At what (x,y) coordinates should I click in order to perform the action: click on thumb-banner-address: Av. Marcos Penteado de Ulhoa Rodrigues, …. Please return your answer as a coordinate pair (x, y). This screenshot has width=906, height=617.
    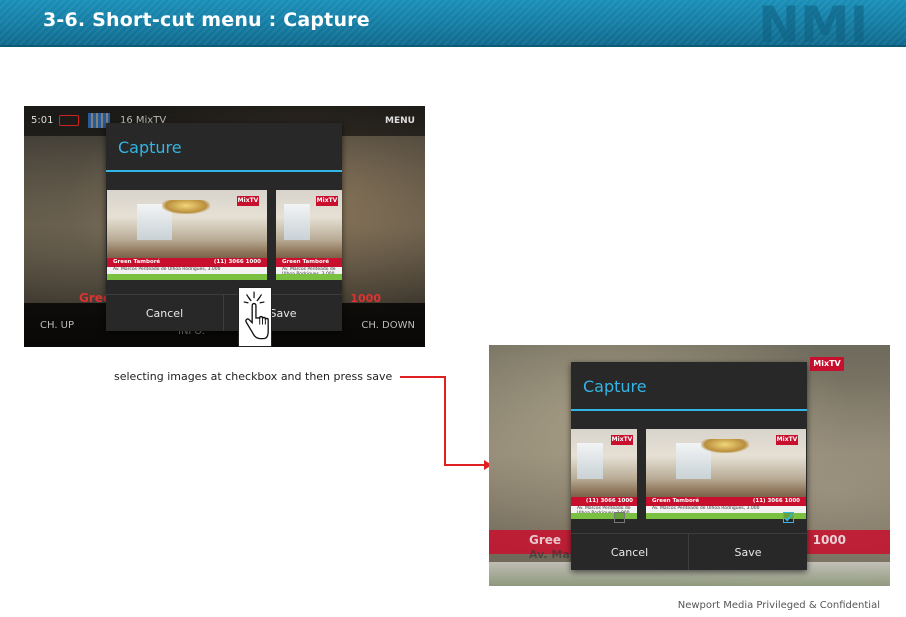
    Looking at the image, I should click on (167, 269).